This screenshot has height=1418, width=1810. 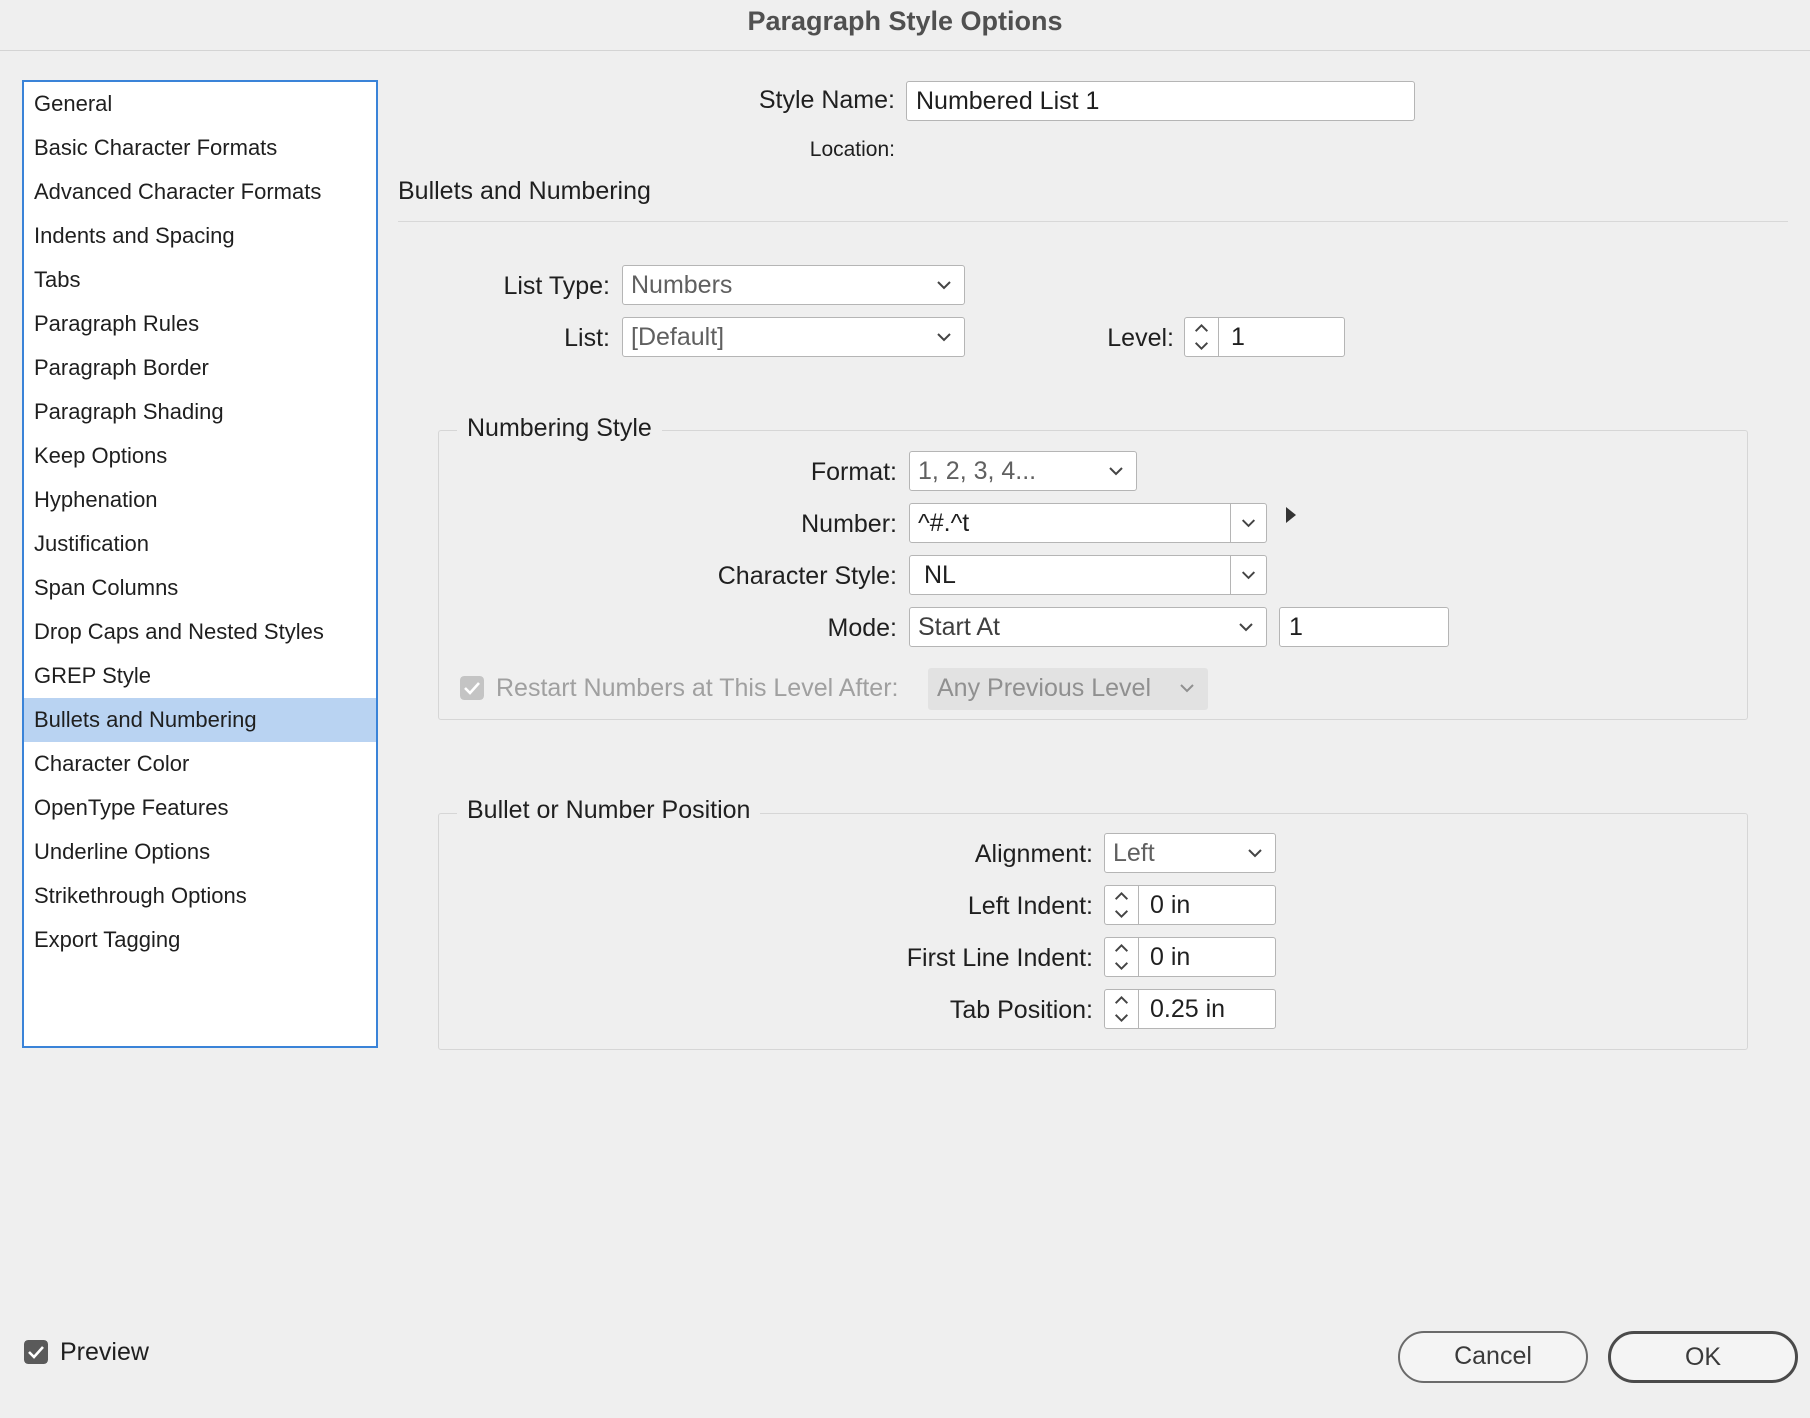 What do you see at coordinates (1190, 853) in the screenshot?
I see `alignment-select: Left` at bounding box center [1190, 853].